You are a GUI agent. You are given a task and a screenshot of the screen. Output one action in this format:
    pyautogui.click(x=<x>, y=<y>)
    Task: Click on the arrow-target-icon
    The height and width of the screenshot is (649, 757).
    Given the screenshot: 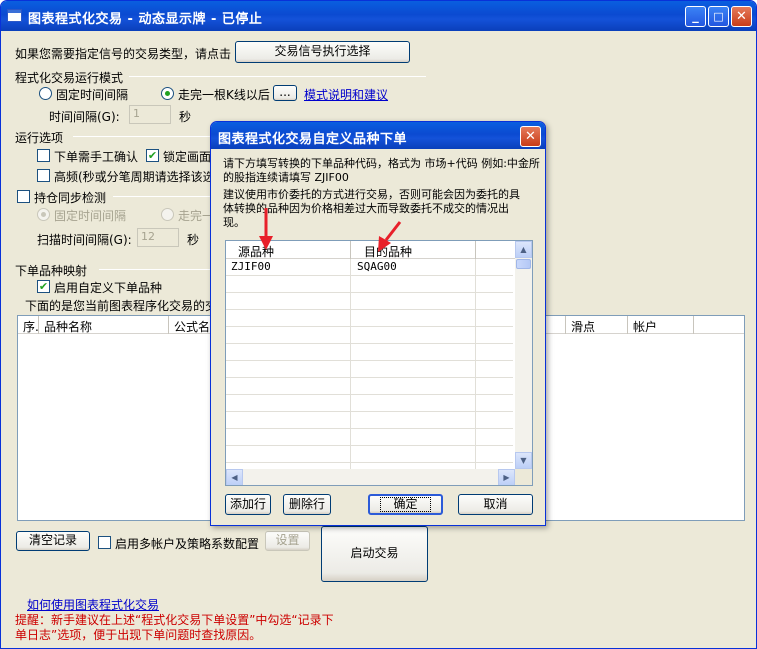 What is the action you would take?
    pyautogui.click(x=390, y=236)
    